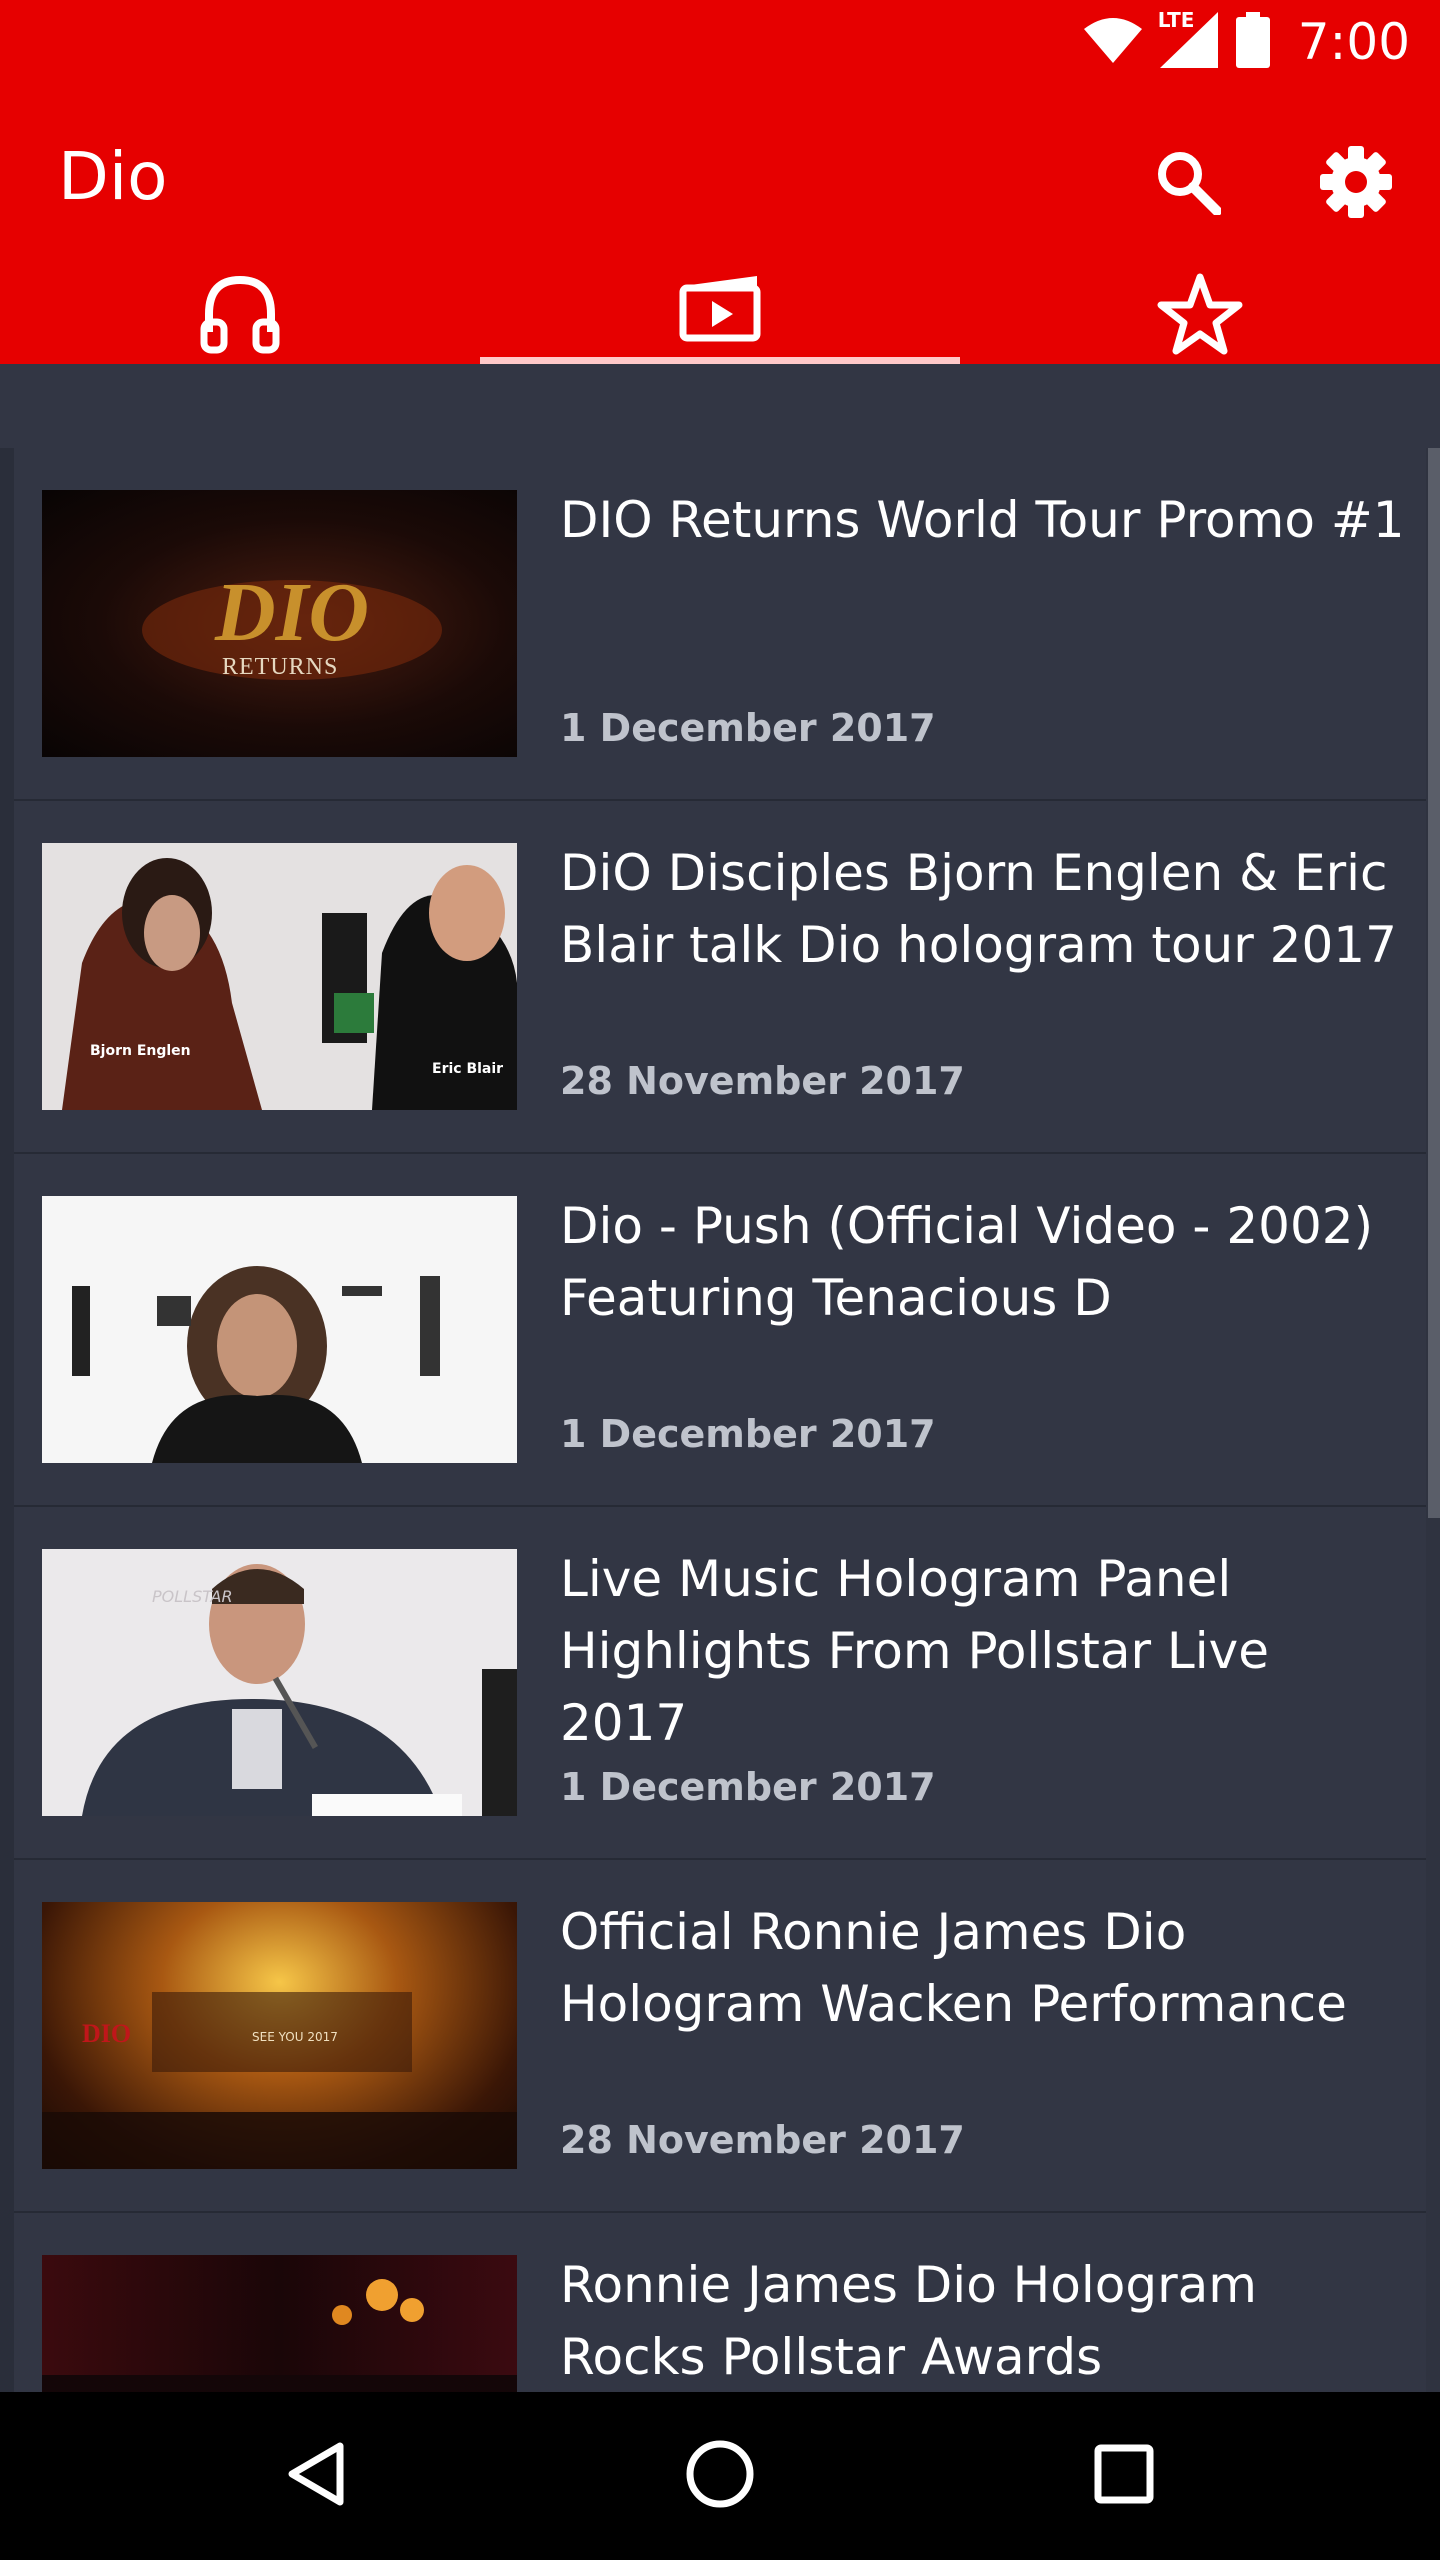 This screenshot has height=2560, width=1440. I want to click on thumbnail-caption: Bjorn Englen, so click(140, 1051).